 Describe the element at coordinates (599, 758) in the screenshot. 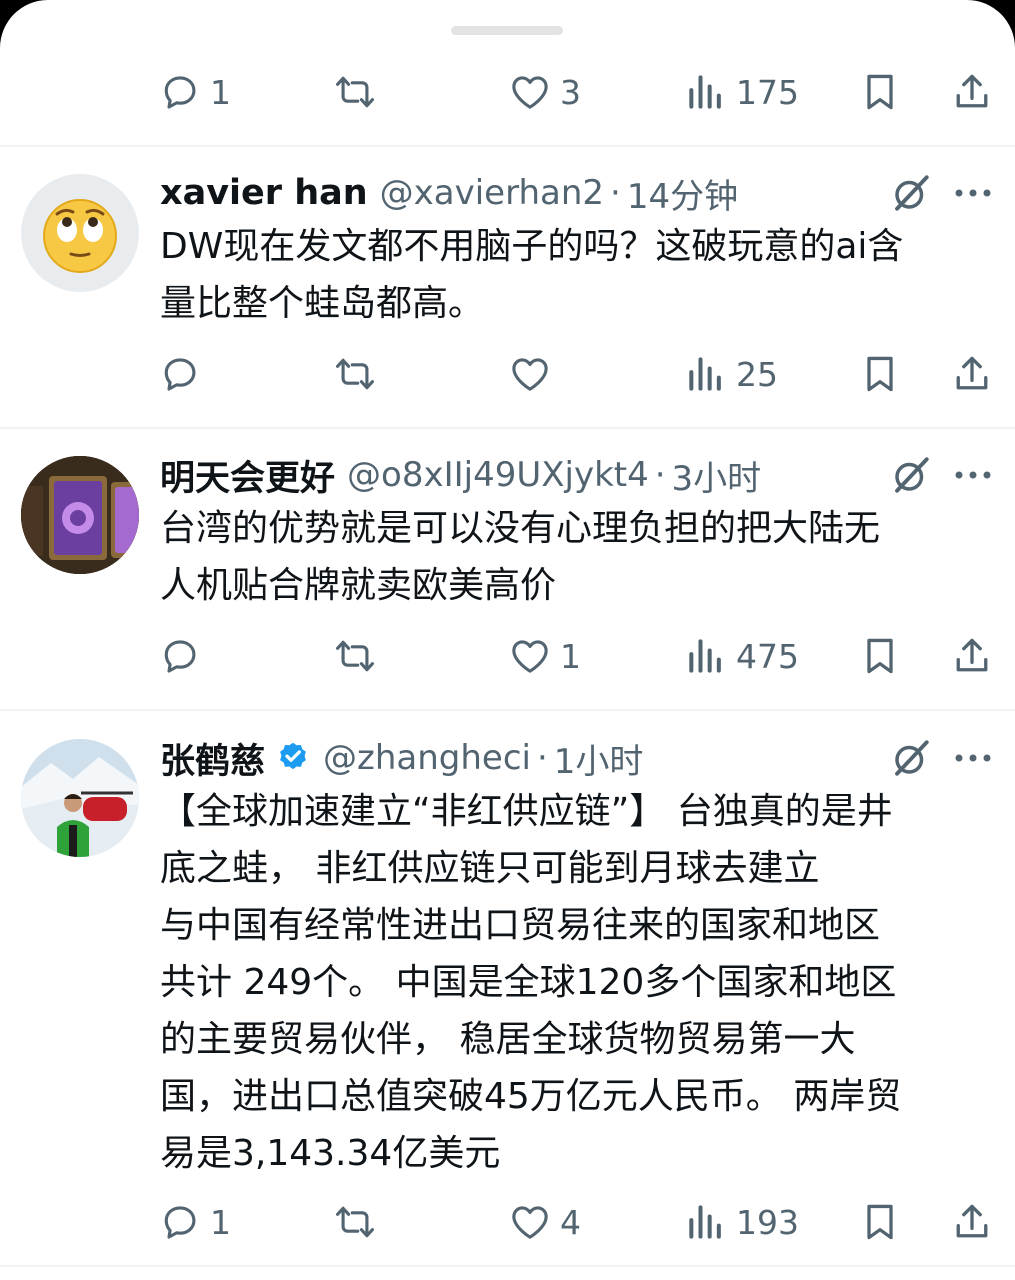

I see `post-time: 1小时` at that location.